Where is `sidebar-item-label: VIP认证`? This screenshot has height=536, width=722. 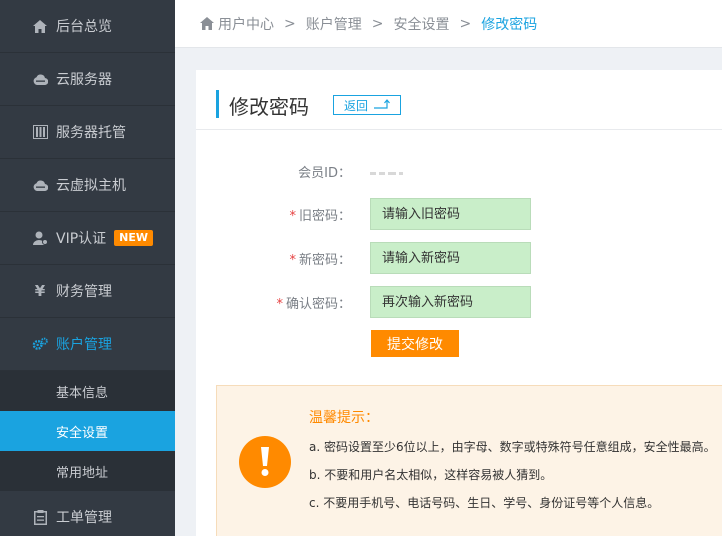
sidebar-item-label: VIP认证 is located at coordinates (81, 239).